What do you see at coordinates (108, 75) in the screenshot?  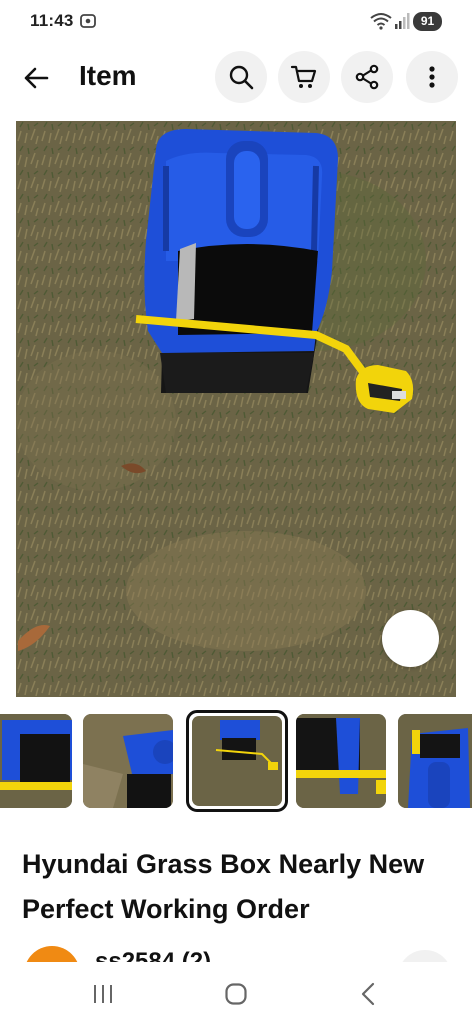 I see `page-title: Item` at bounding box center [108, 75].